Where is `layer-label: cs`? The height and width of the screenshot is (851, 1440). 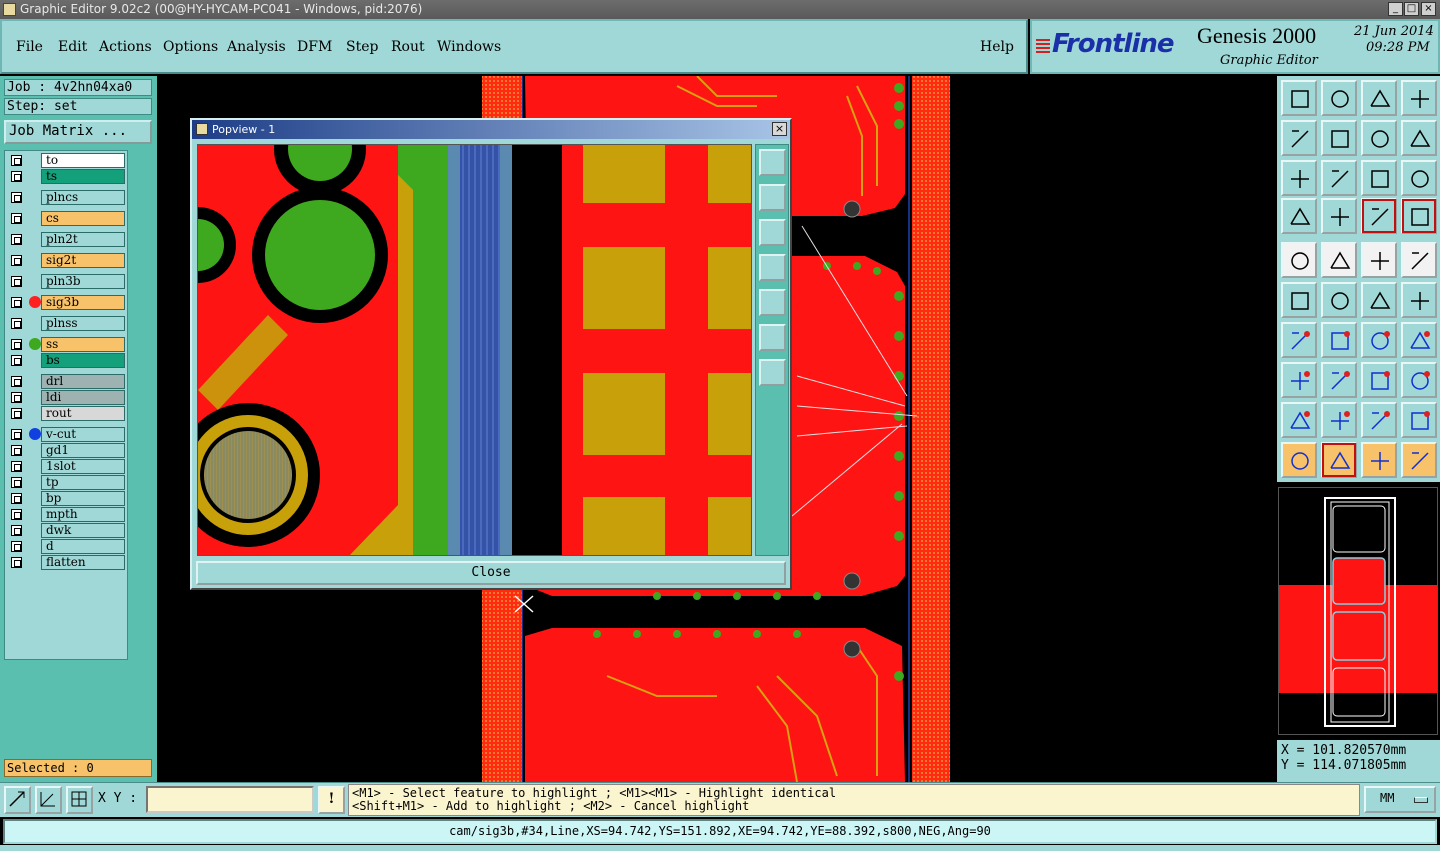
layer-label: cs is located at coordinates (83, 218).